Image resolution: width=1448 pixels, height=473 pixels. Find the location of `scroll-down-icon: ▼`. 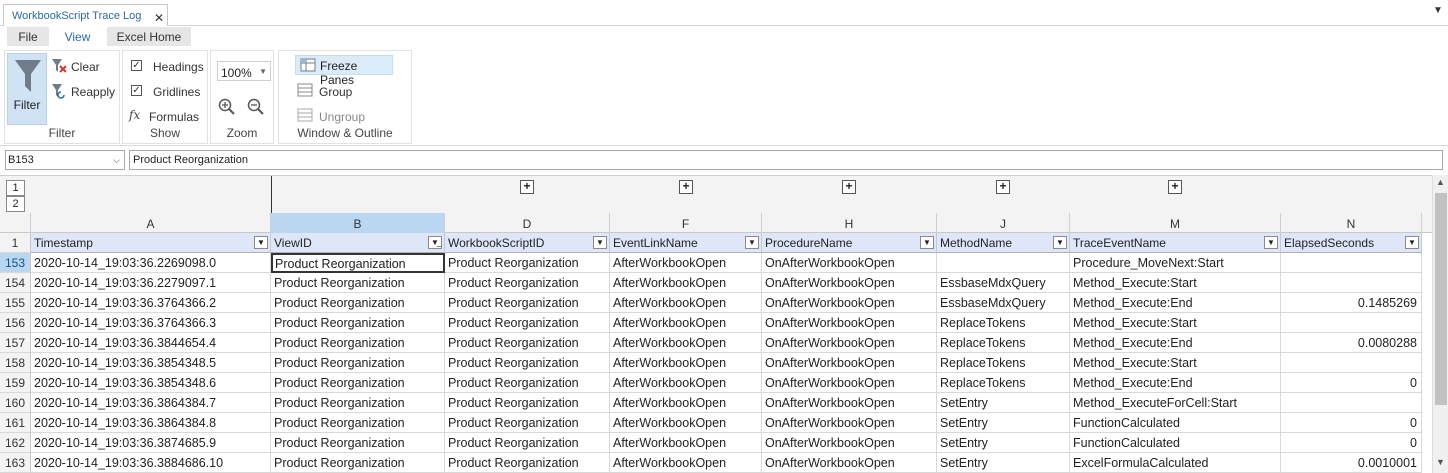

scroll-down-icon: ▼ is located at coordinates (1440, 462).